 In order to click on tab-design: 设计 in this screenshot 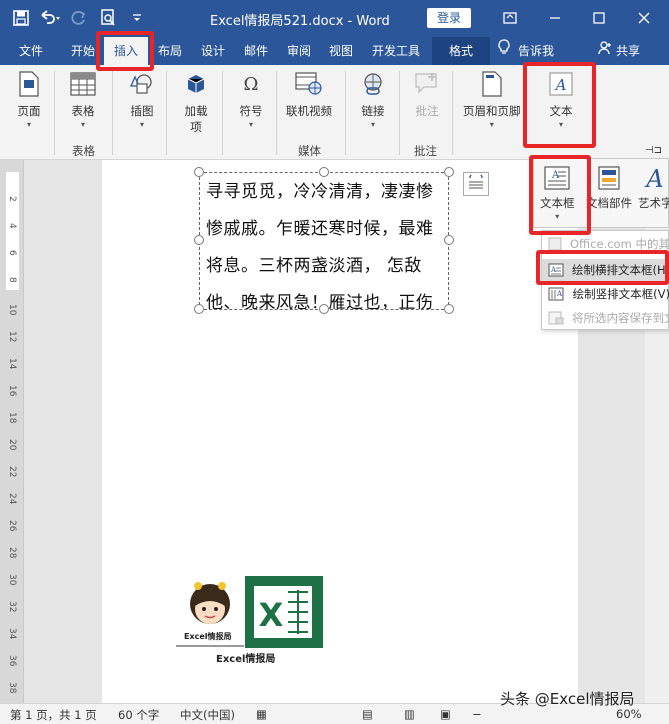, I will do `click(213, 51)`.